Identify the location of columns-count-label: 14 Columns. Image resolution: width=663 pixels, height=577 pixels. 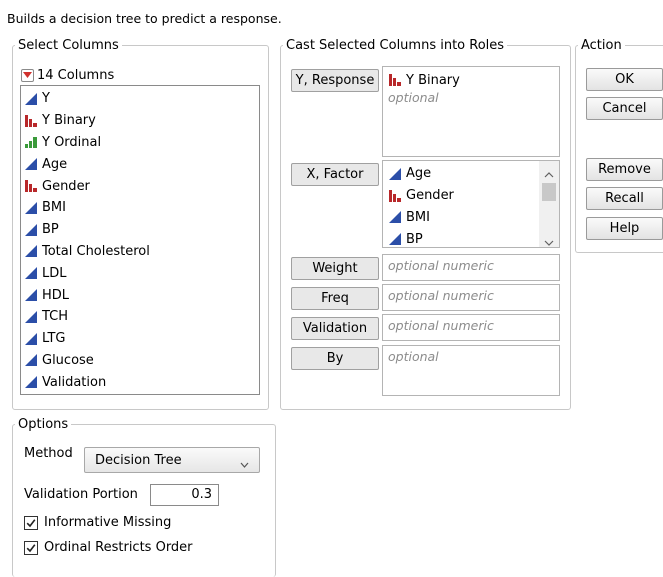
(76, 75).